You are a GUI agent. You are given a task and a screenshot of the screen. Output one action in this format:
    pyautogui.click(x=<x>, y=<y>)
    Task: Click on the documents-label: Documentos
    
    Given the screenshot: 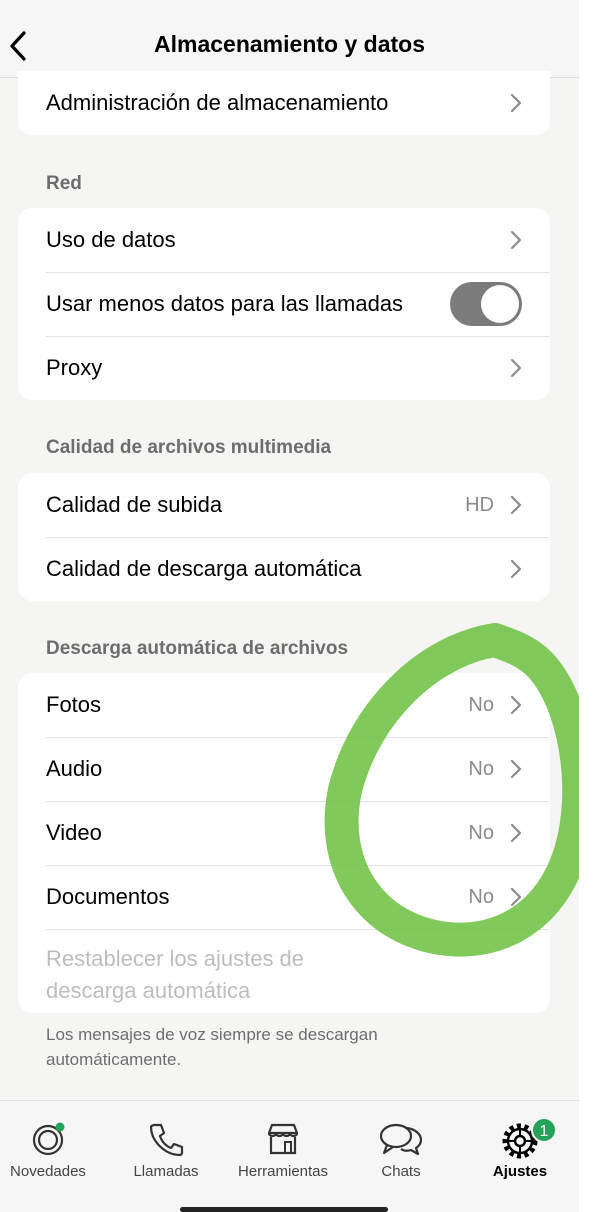 What is the action you would take?
    pyautogui.click(x=108, y=896)
    